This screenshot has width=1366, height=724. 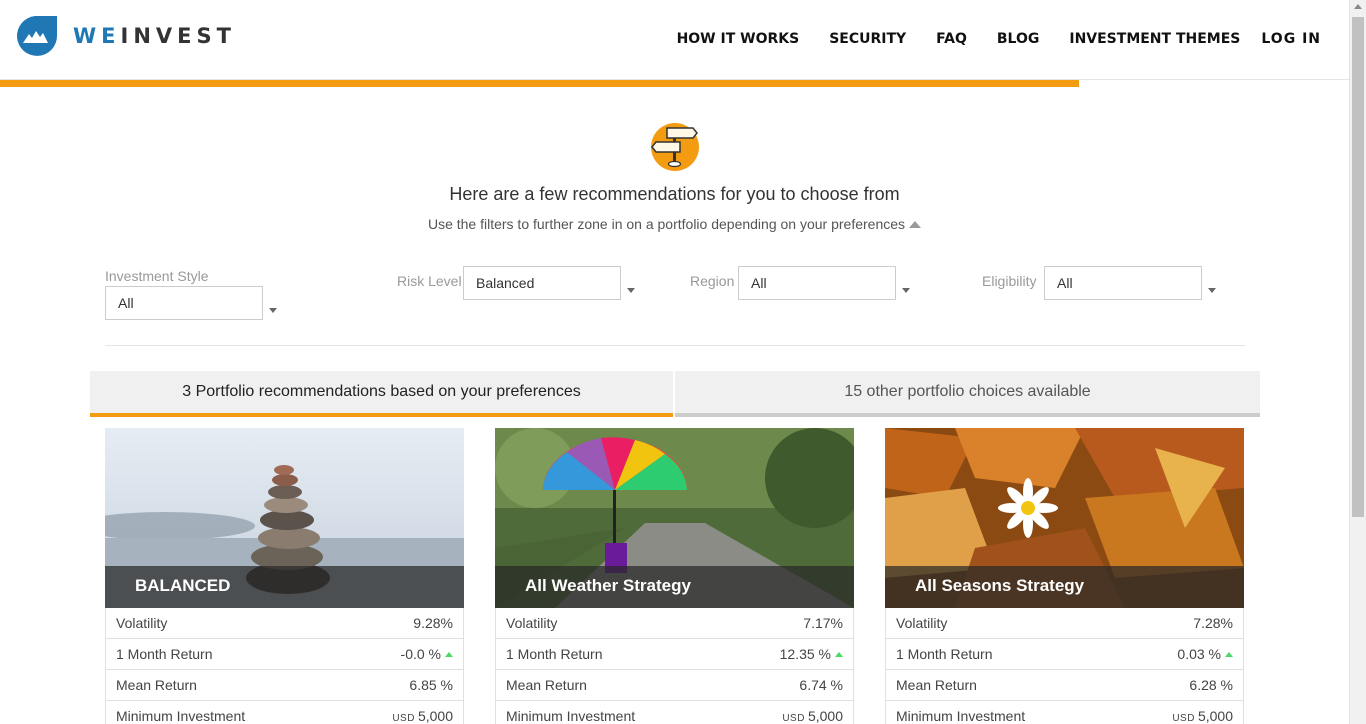 What do you see at coordinates (1358, 6) in the screenshot?
I see `scroll-up-arrow-icon` at bounding box center [1358, 6].